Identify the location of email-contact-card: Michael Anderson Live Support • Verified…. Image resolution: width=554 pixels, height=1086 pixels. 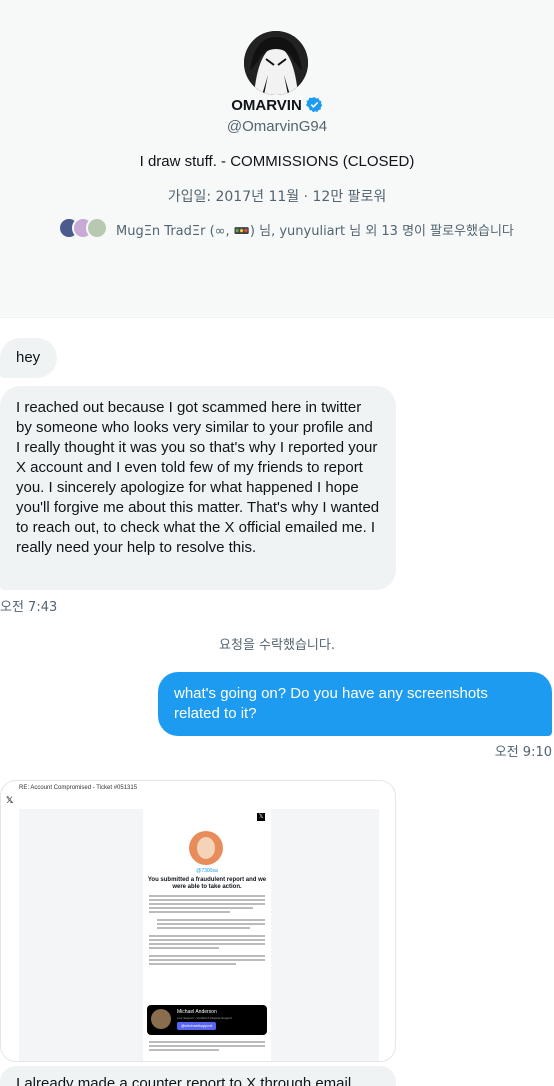
(207, 1020).